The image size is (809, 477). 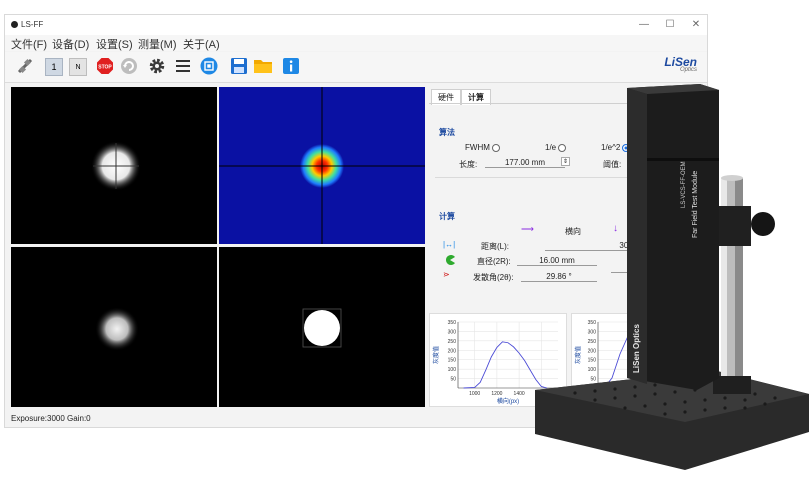 I want to click on gear-icon, so click(x=157, y=66).